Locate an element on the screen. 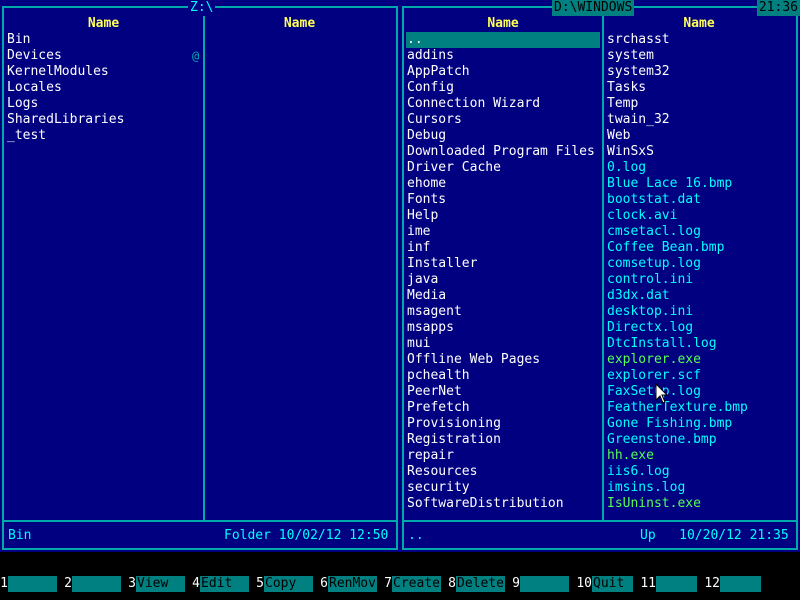 This screenshot has height=600, width=800. left-panel-path: Z:\ is located at coordinates (202, 8).